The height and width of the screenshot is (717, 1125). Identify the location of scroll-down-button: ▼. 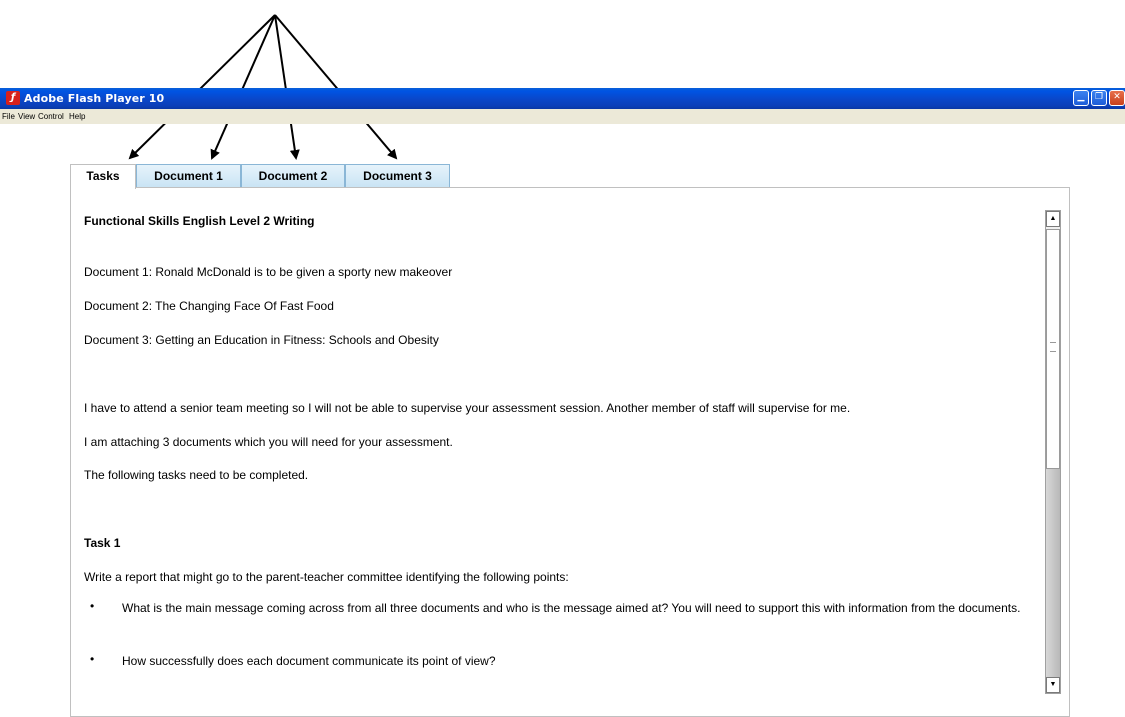
(1053, 685).